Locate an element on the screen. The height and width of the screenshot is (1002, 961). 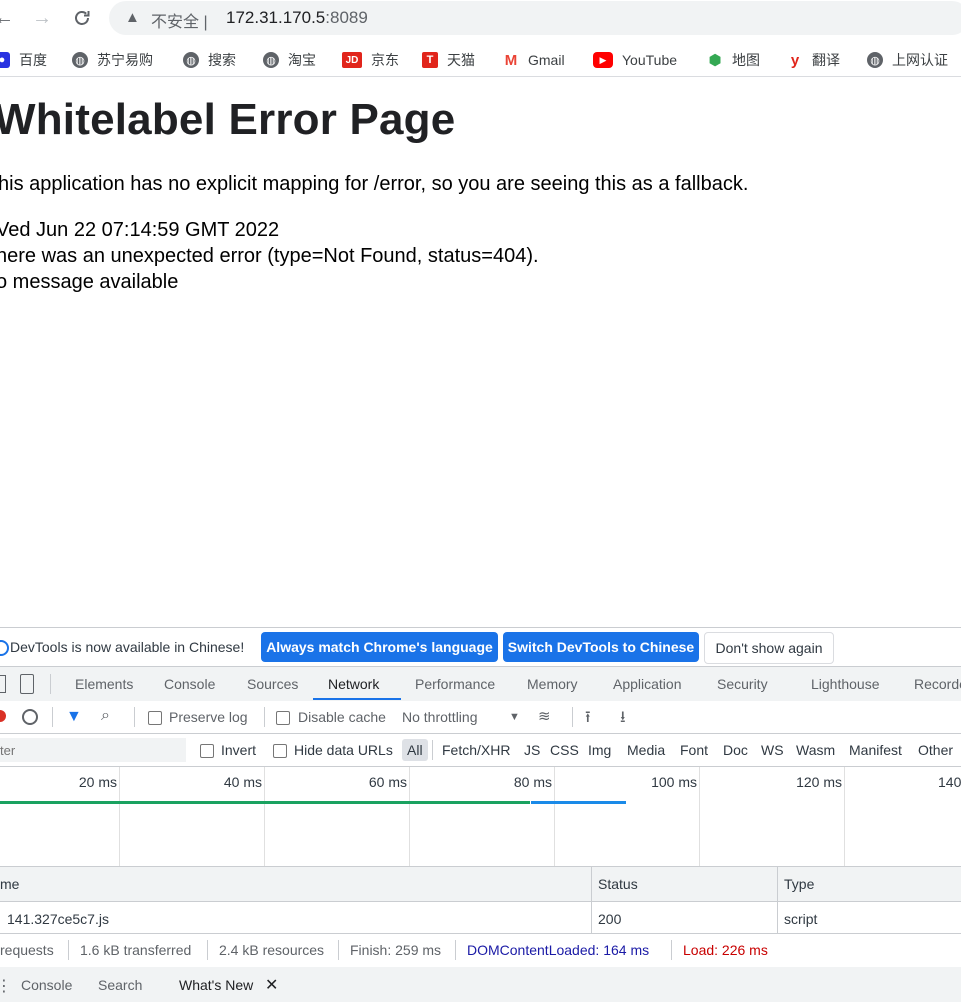
filter-all: All is located at coordinates (415, 750).